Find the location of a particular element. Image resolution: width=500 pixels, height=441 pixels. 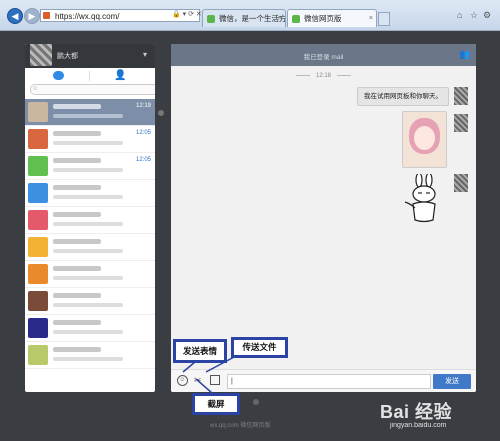

search-icon: ○ is located at coordinates (35, 88).